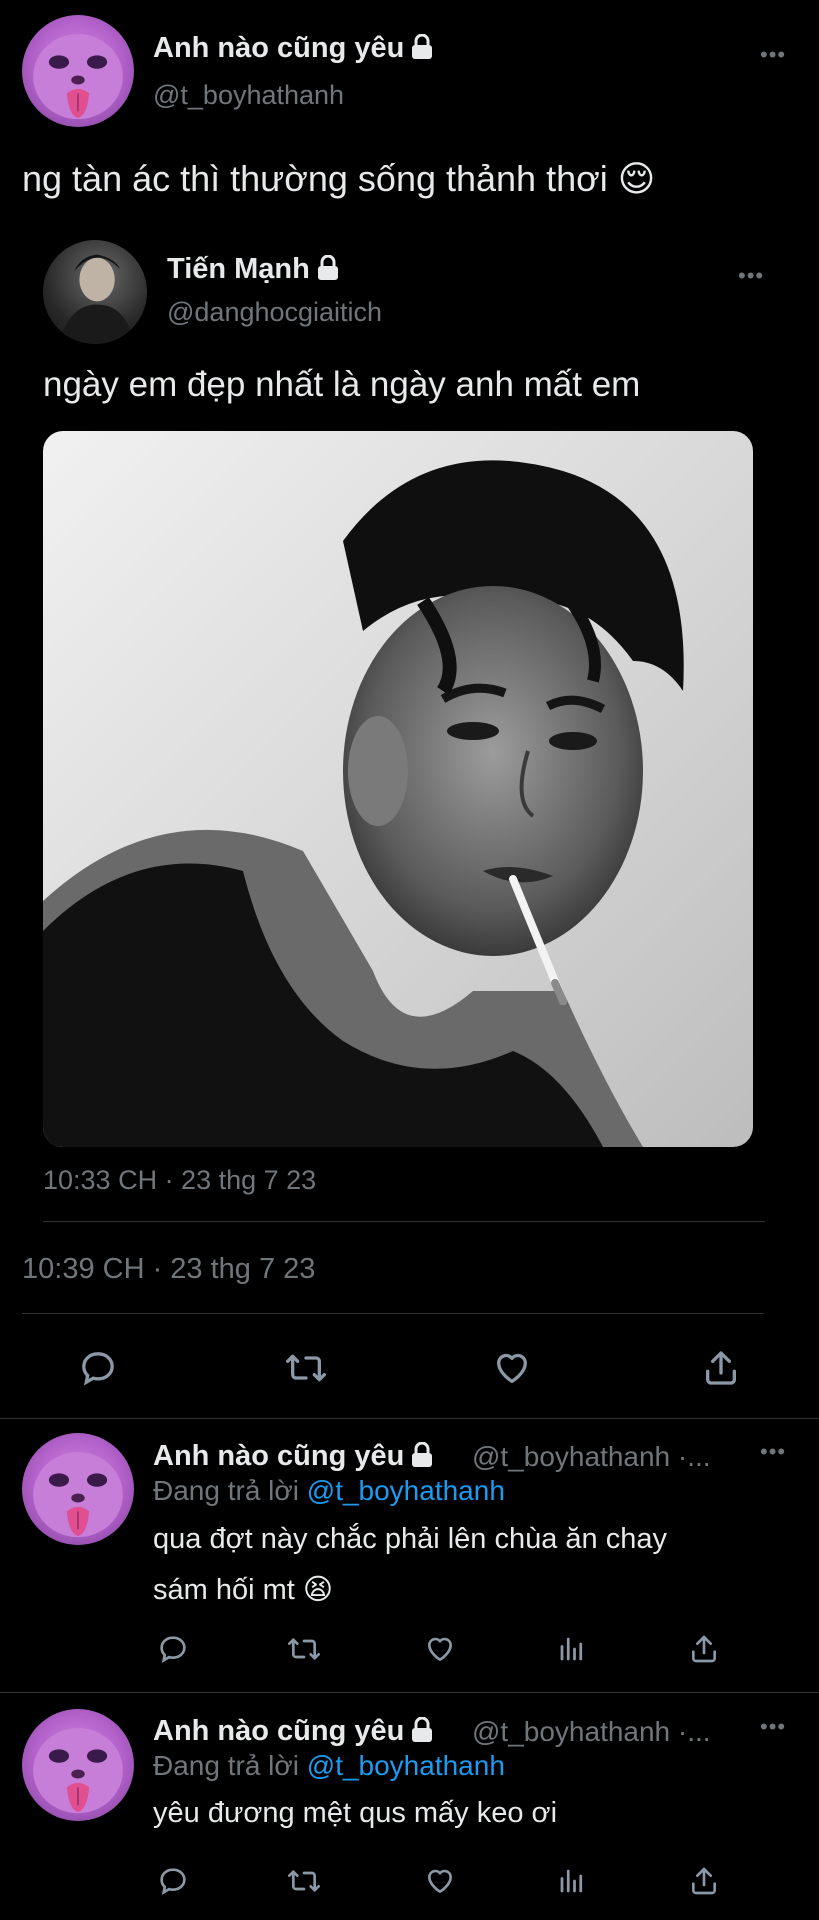 This screenshot has height=1920, width=819. Describe the element at coordinates (238, 269) in the screenshot. I see `quoted-display-name-text: Tiến Mạnh` at that location.